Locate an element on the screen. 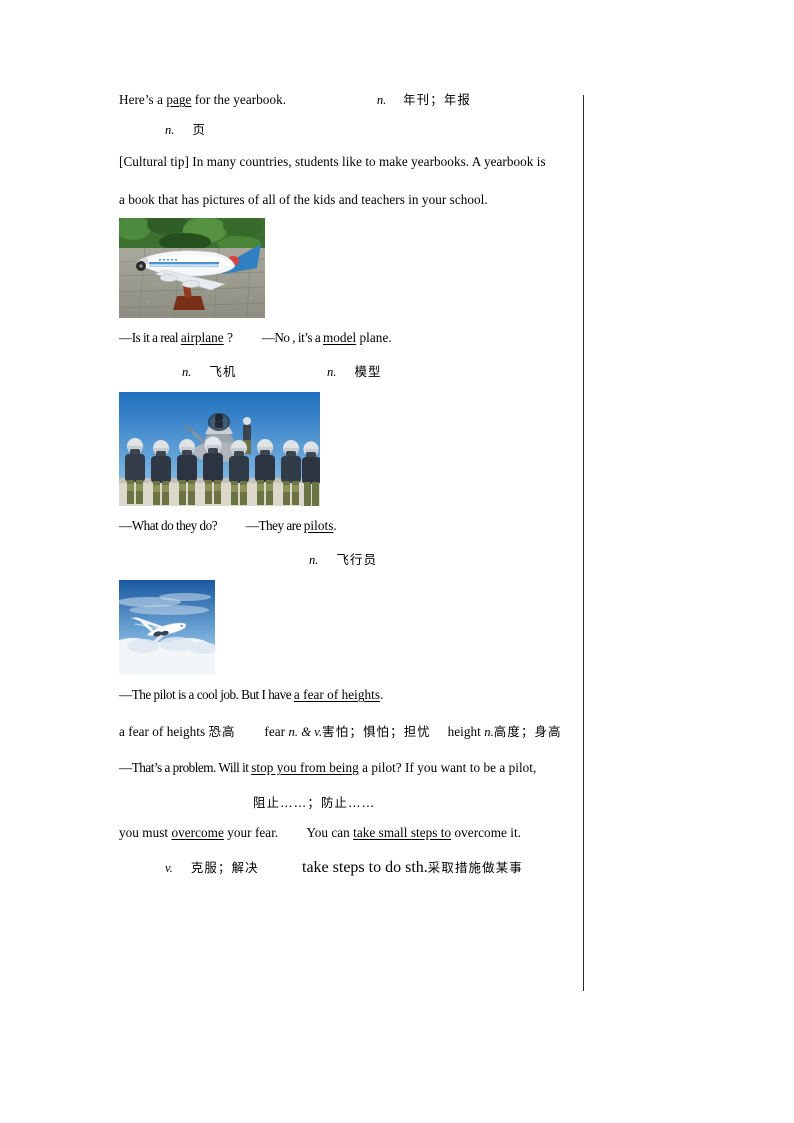  right-margin-rule is located at coordinates (583, 543).